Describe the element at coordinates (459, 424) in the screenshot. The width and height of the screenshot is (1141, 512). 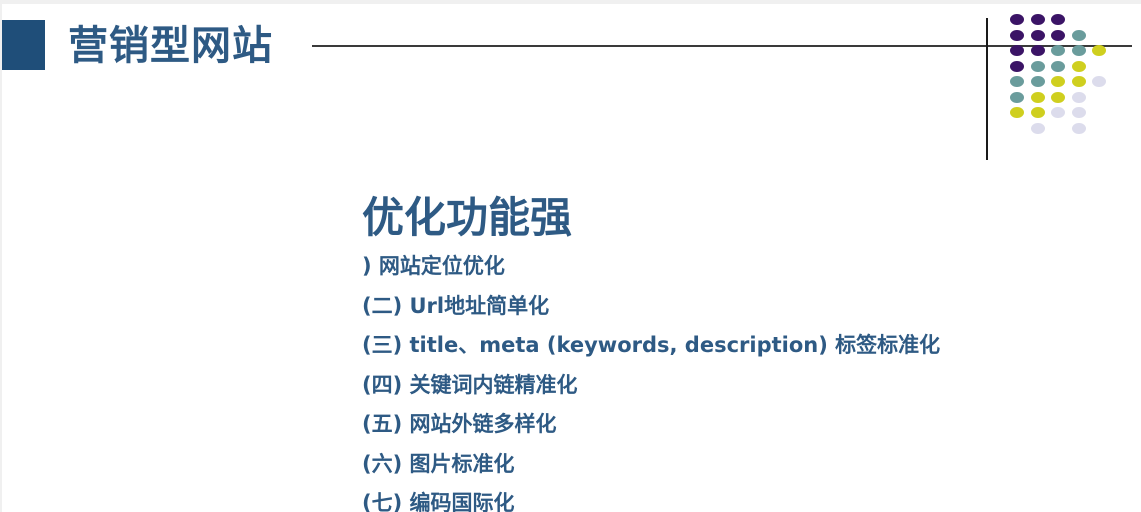
I see `list-item: (五) 网站外链多样化` at that location.